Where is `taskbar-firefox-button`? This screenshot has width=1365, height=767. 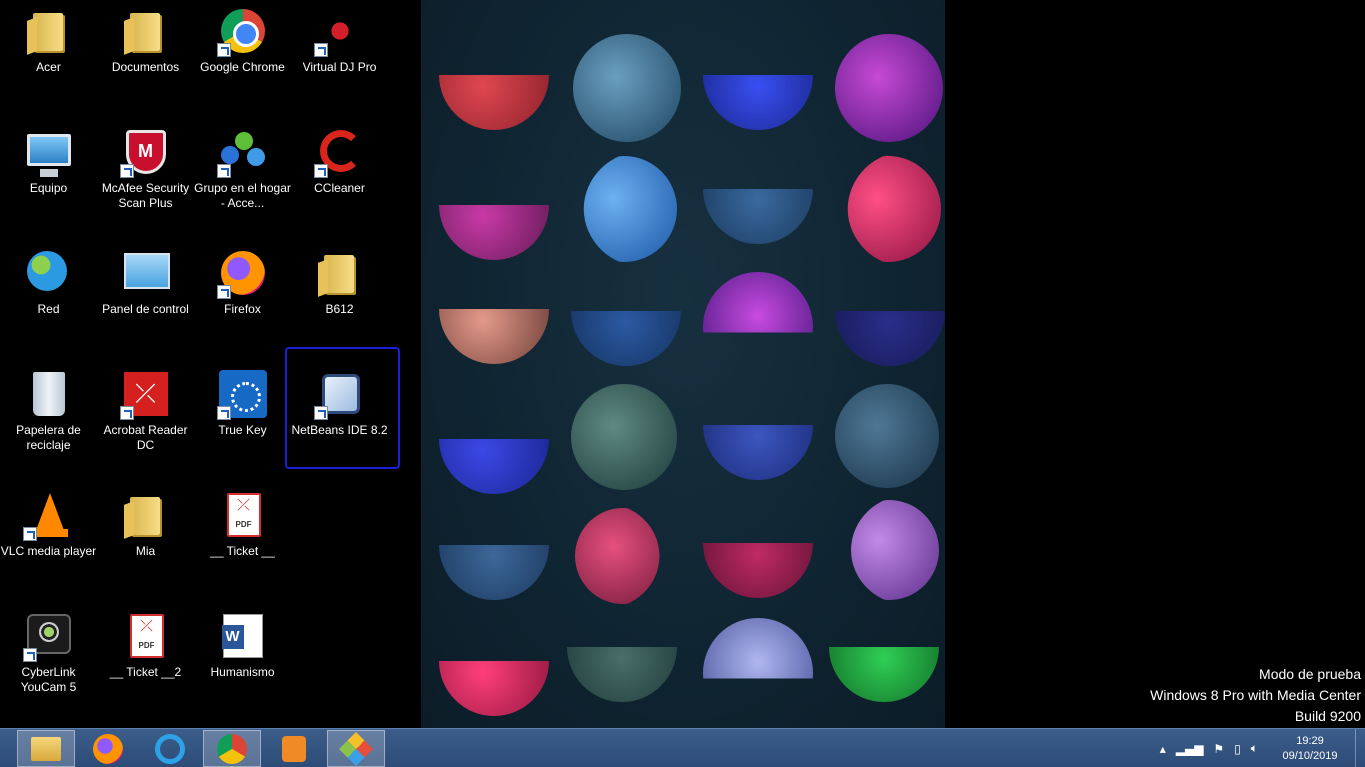
taskbar-firefox-button is located at coordinates (108, 748).